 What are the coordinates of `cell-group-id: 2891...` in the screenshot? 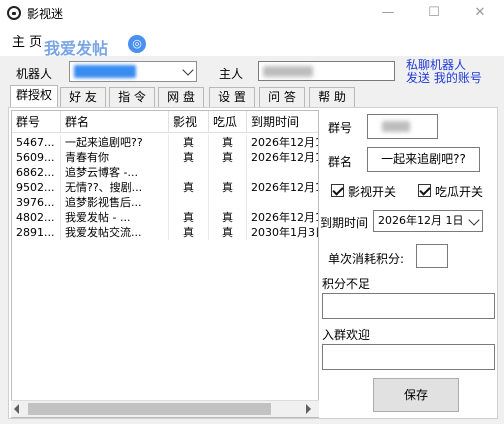 It's located at (36, 232).